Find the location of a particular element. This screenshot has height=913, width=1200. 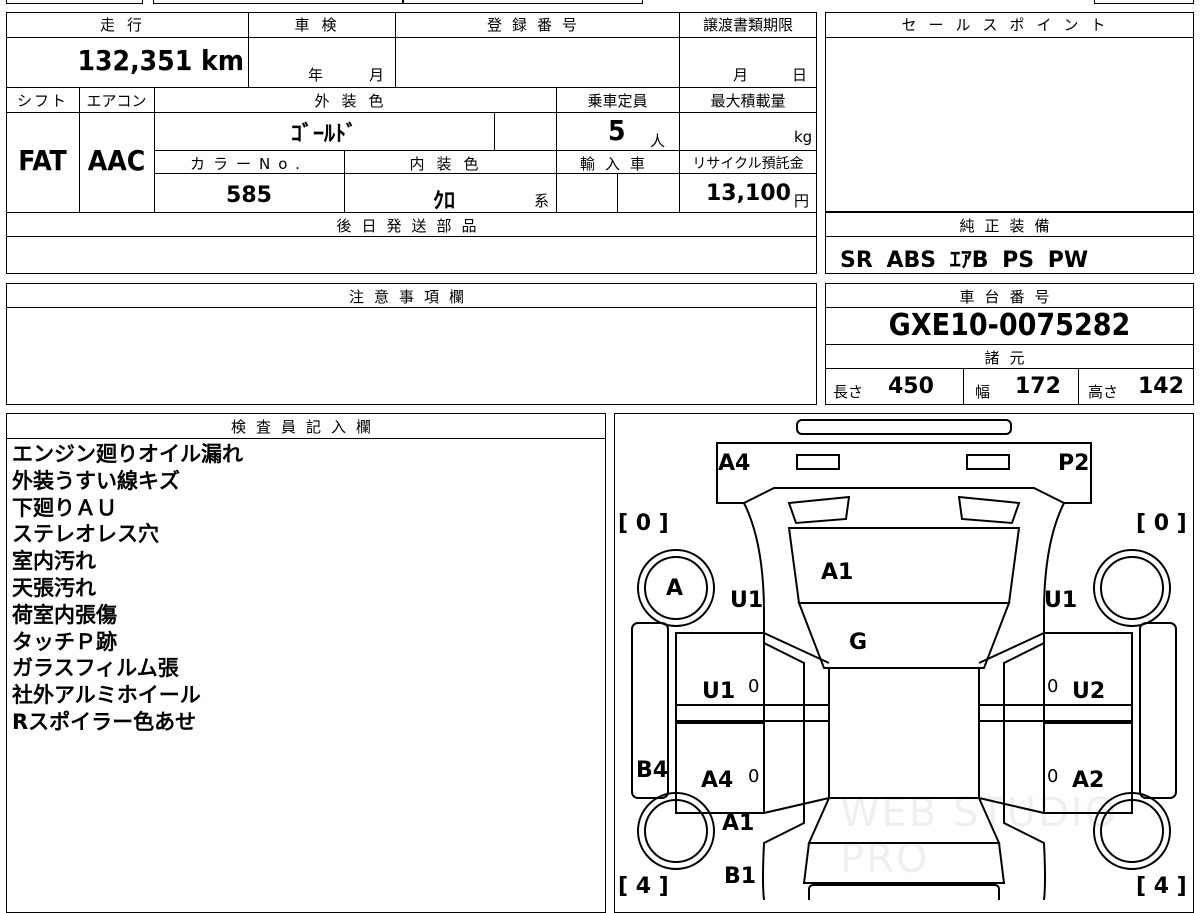

sales-point-box is located at coordinates (1009, 112).